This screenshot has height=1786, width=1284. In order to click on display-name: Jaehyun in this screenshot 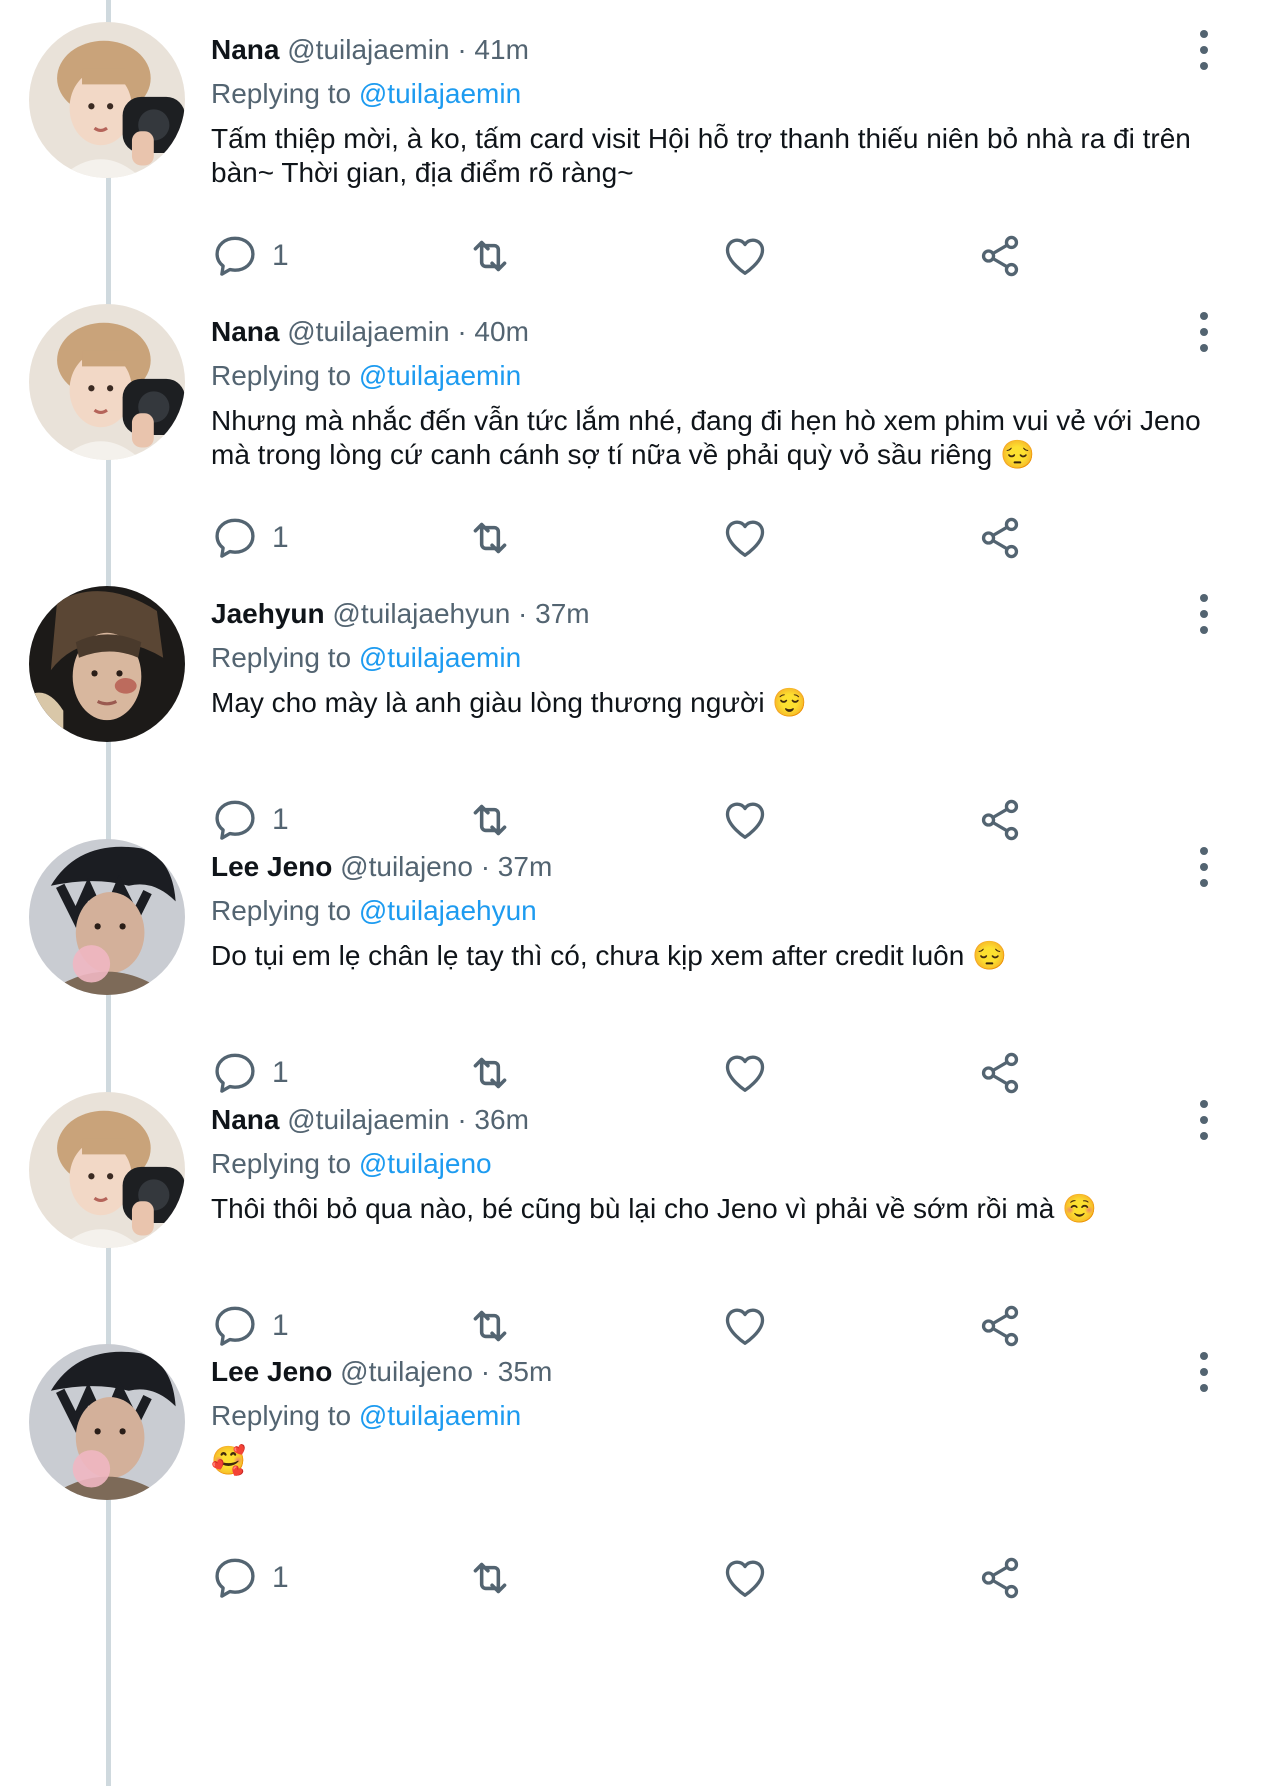, I will do `click(268, 613)`.